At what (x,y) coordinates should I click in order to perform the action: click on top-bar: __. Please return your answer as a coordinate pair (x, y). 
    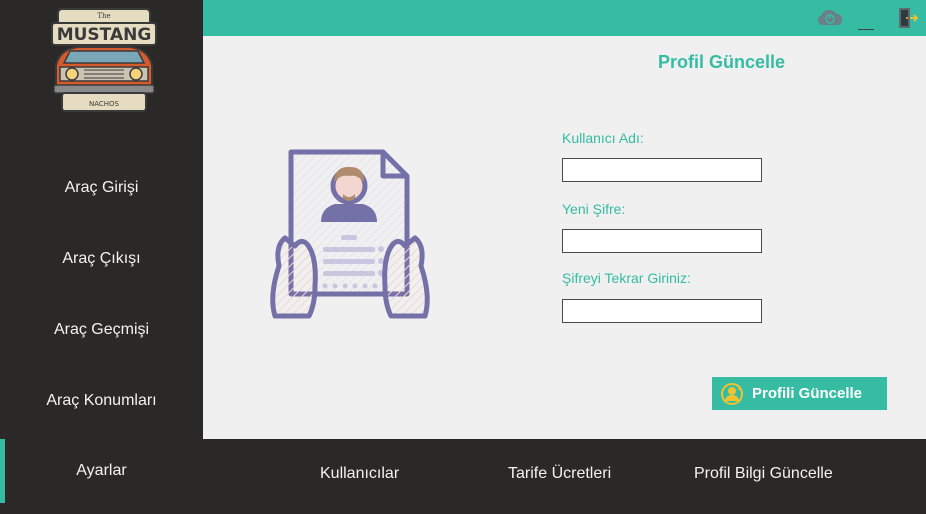
    Looking at the image, I should click on (564, 18).